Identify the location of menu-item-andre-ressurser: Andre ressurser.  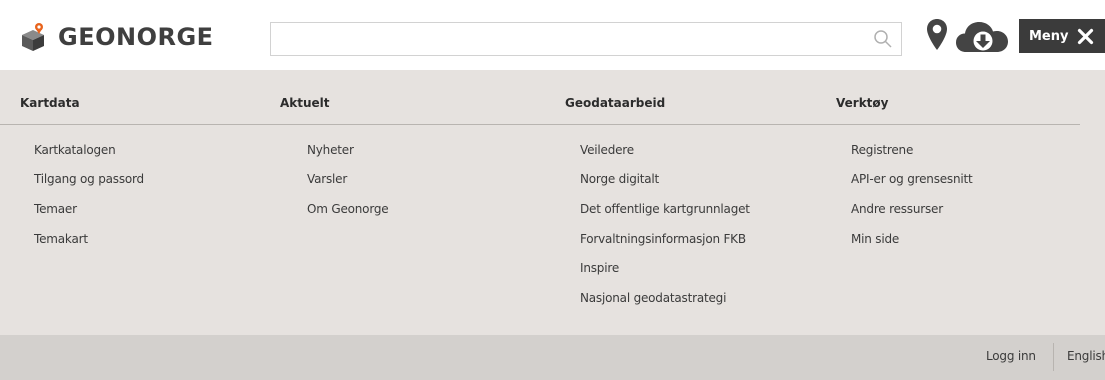
(897, 209).